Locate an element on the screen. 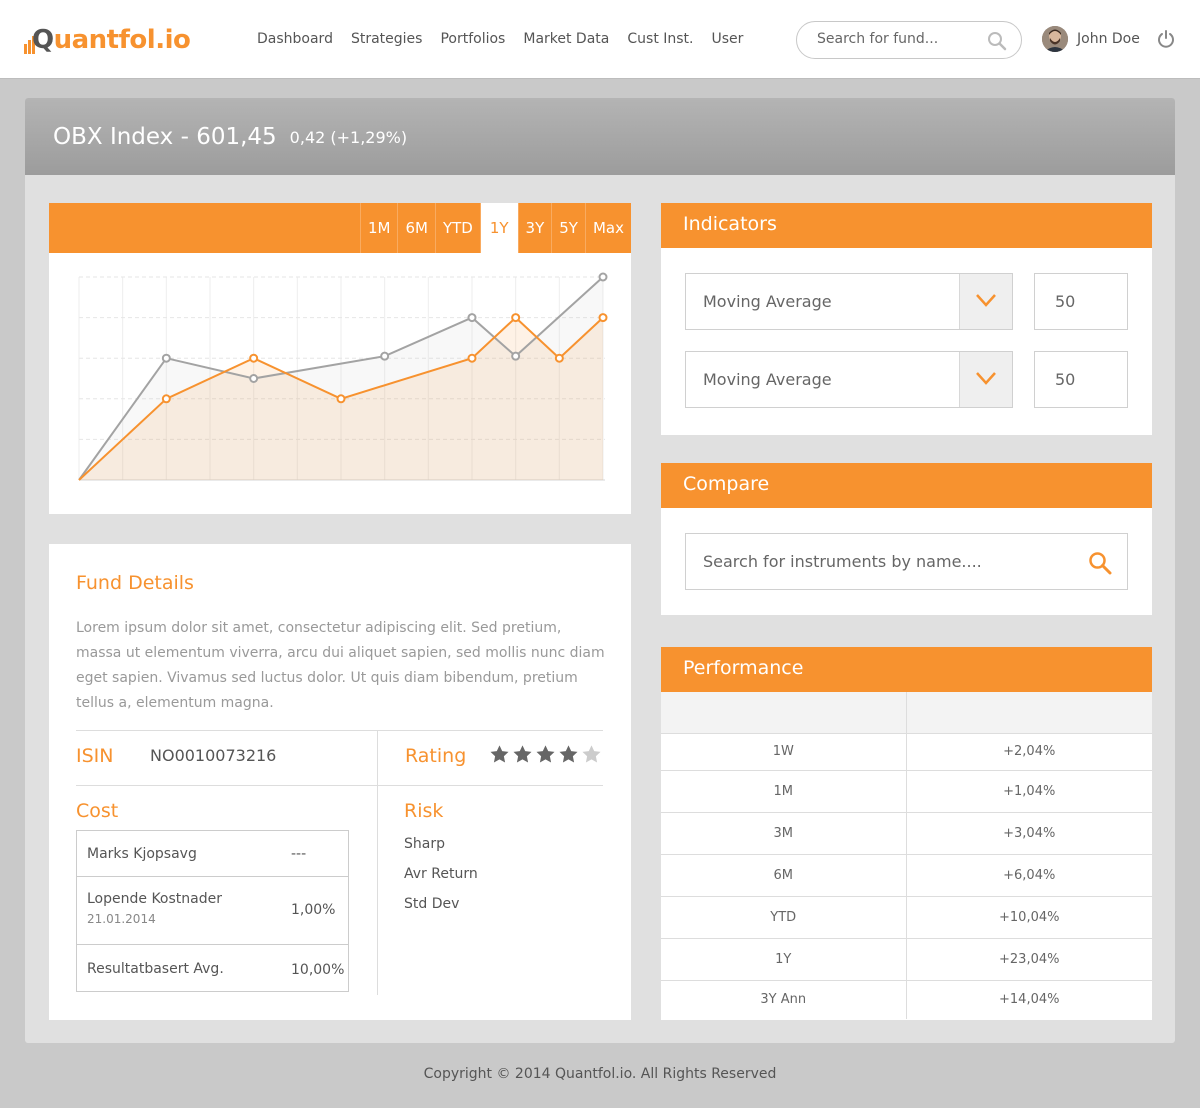 The height and width of the screenshot is (1108, 1200). nav-cust-inst: Cust Inst. is located at coordinates (660, 39).